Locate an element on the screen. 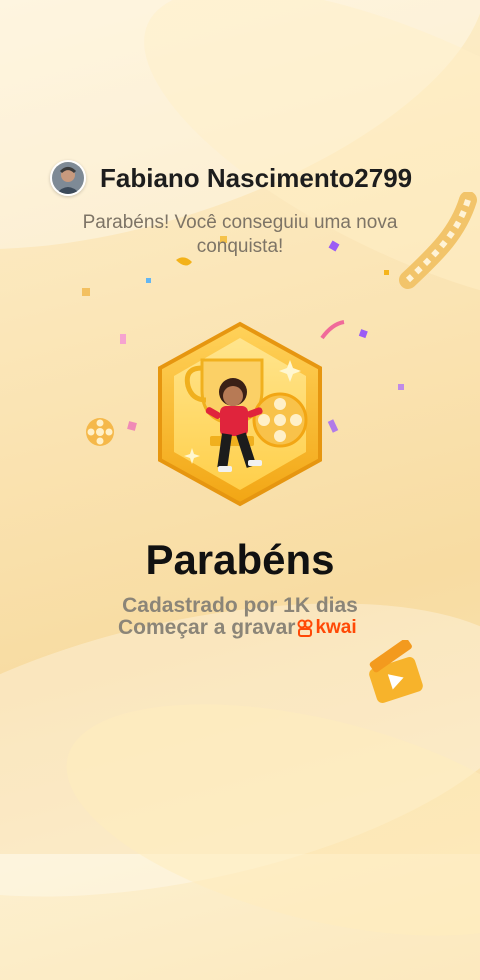 This screenshot has height=980, width=480. badge-hexagon-icon is located at coordinates (240, 414).